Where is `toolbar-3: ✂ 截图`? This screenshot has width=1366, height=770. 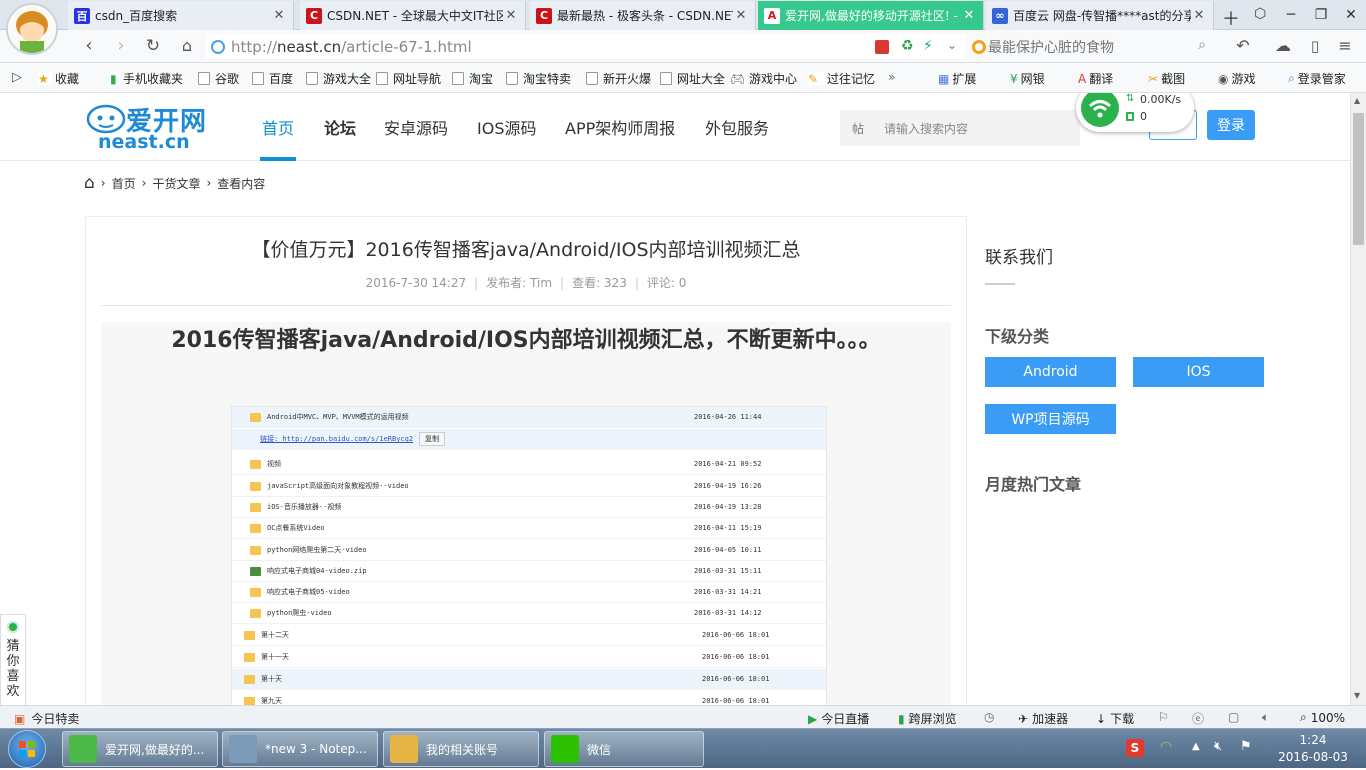
toolbar-3: ✂ 截图 is located at coordinates (1166, 78).